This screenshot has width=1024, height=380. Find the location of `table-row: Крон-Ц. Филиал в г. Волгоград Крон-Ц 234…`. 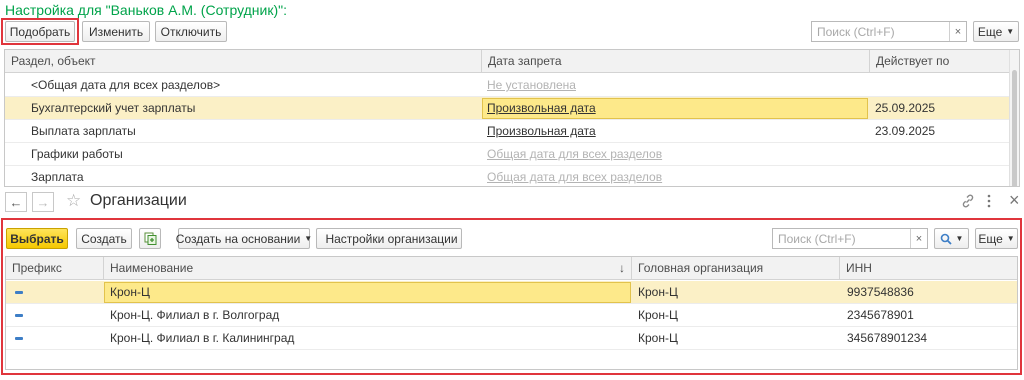

table-row: Крон-Ц. Филиал в г. Волгоград Крон-Ц 234… is located at coordinates (511, 315).